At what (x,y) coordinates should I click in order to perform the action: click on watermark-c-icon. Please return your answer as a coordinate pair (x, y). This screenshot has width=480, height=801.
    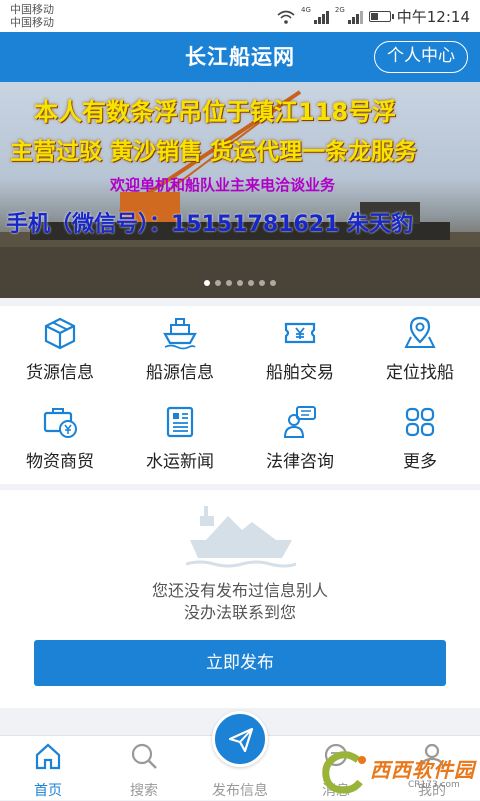
    Looking at the image, I should click on (344, 772).